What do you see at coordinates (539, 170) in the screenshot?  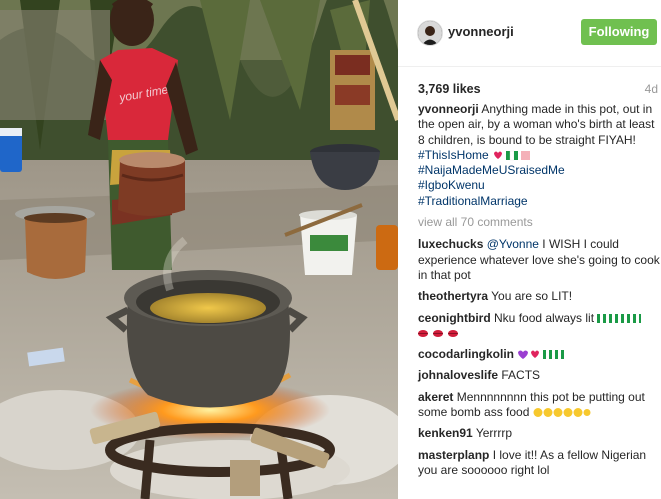 I see `hashtag-naijamademeusraisedme: #NaijaMadeMeUSraisedMe` at bounding box center [539, 170].